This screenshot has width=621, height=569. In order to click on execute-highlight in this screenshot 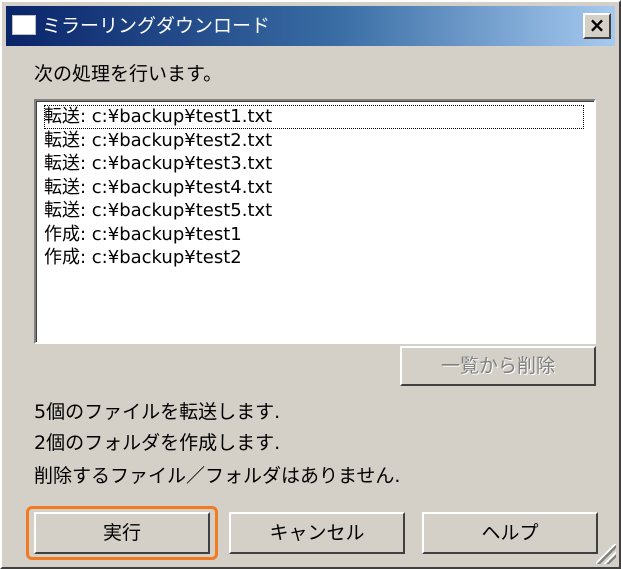, I will do `click(122, 533)`.